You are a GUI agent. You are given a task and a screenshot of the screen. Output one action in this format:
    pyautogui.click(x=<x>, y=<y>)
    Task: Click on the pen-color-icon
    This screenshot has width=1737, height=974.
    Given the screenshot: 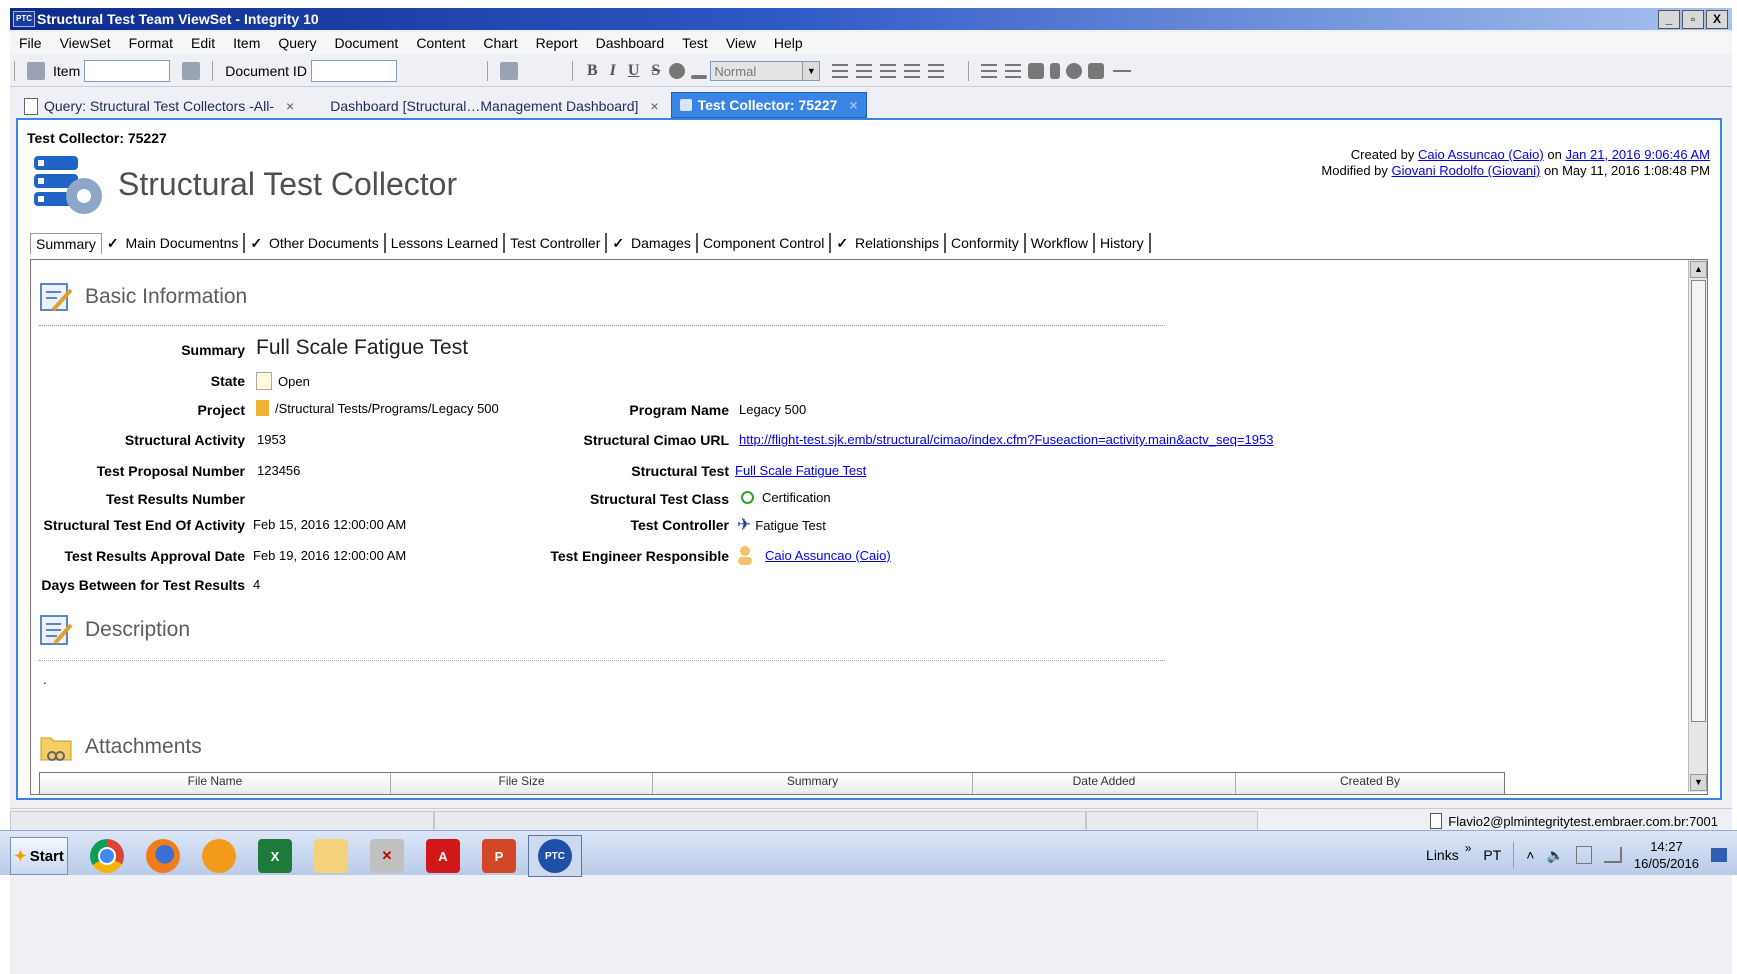 What is the action you would take?
    pyautogui.click(x=699, y=77)
    